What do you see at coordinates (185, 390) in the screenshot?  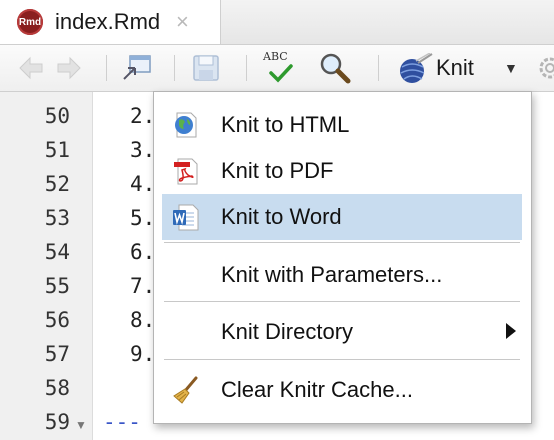 I see `broom-icon` at bounding box center [185, 390].